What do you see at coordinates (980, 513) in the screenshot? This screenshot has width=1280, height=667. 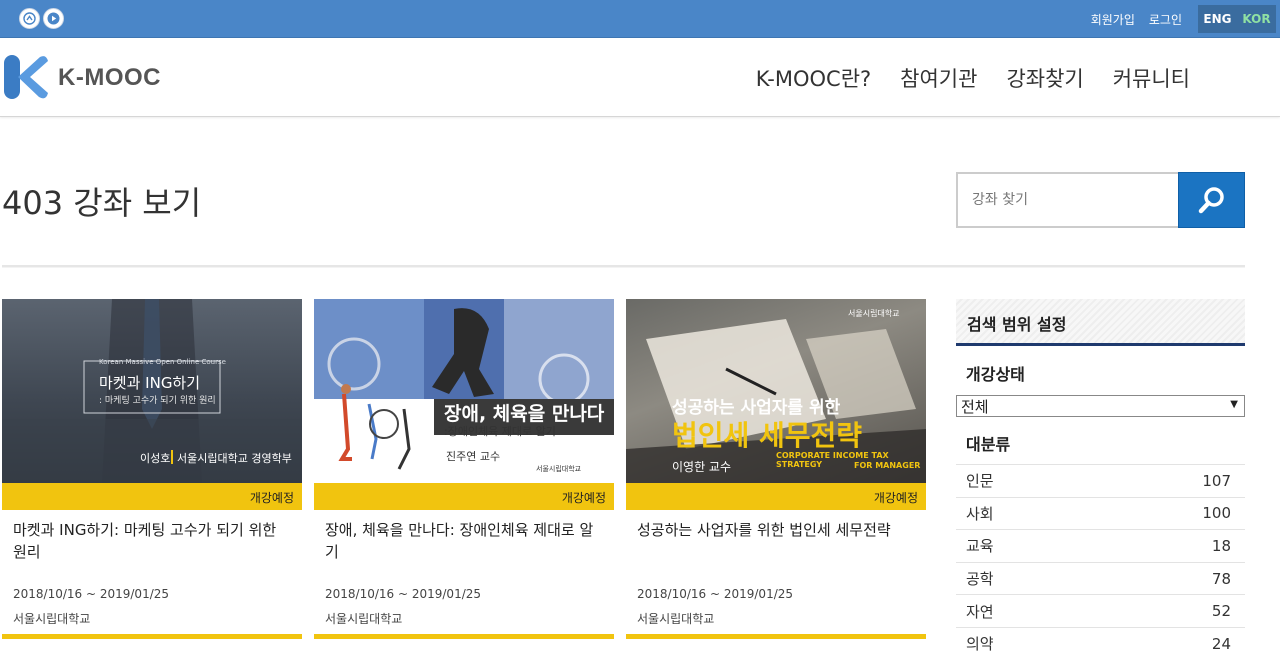 I see `category-name: 사회` at bounding box center [980, 513].